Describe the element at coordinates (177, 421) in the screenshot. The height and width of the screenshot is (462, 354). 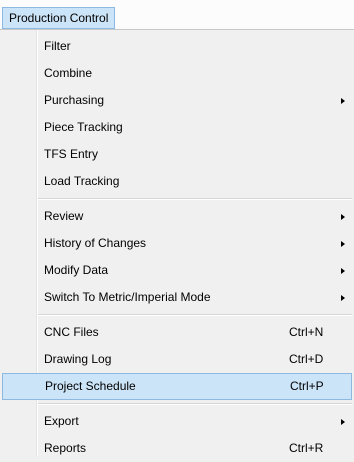
I see `menu-item-export: Export` at that location.